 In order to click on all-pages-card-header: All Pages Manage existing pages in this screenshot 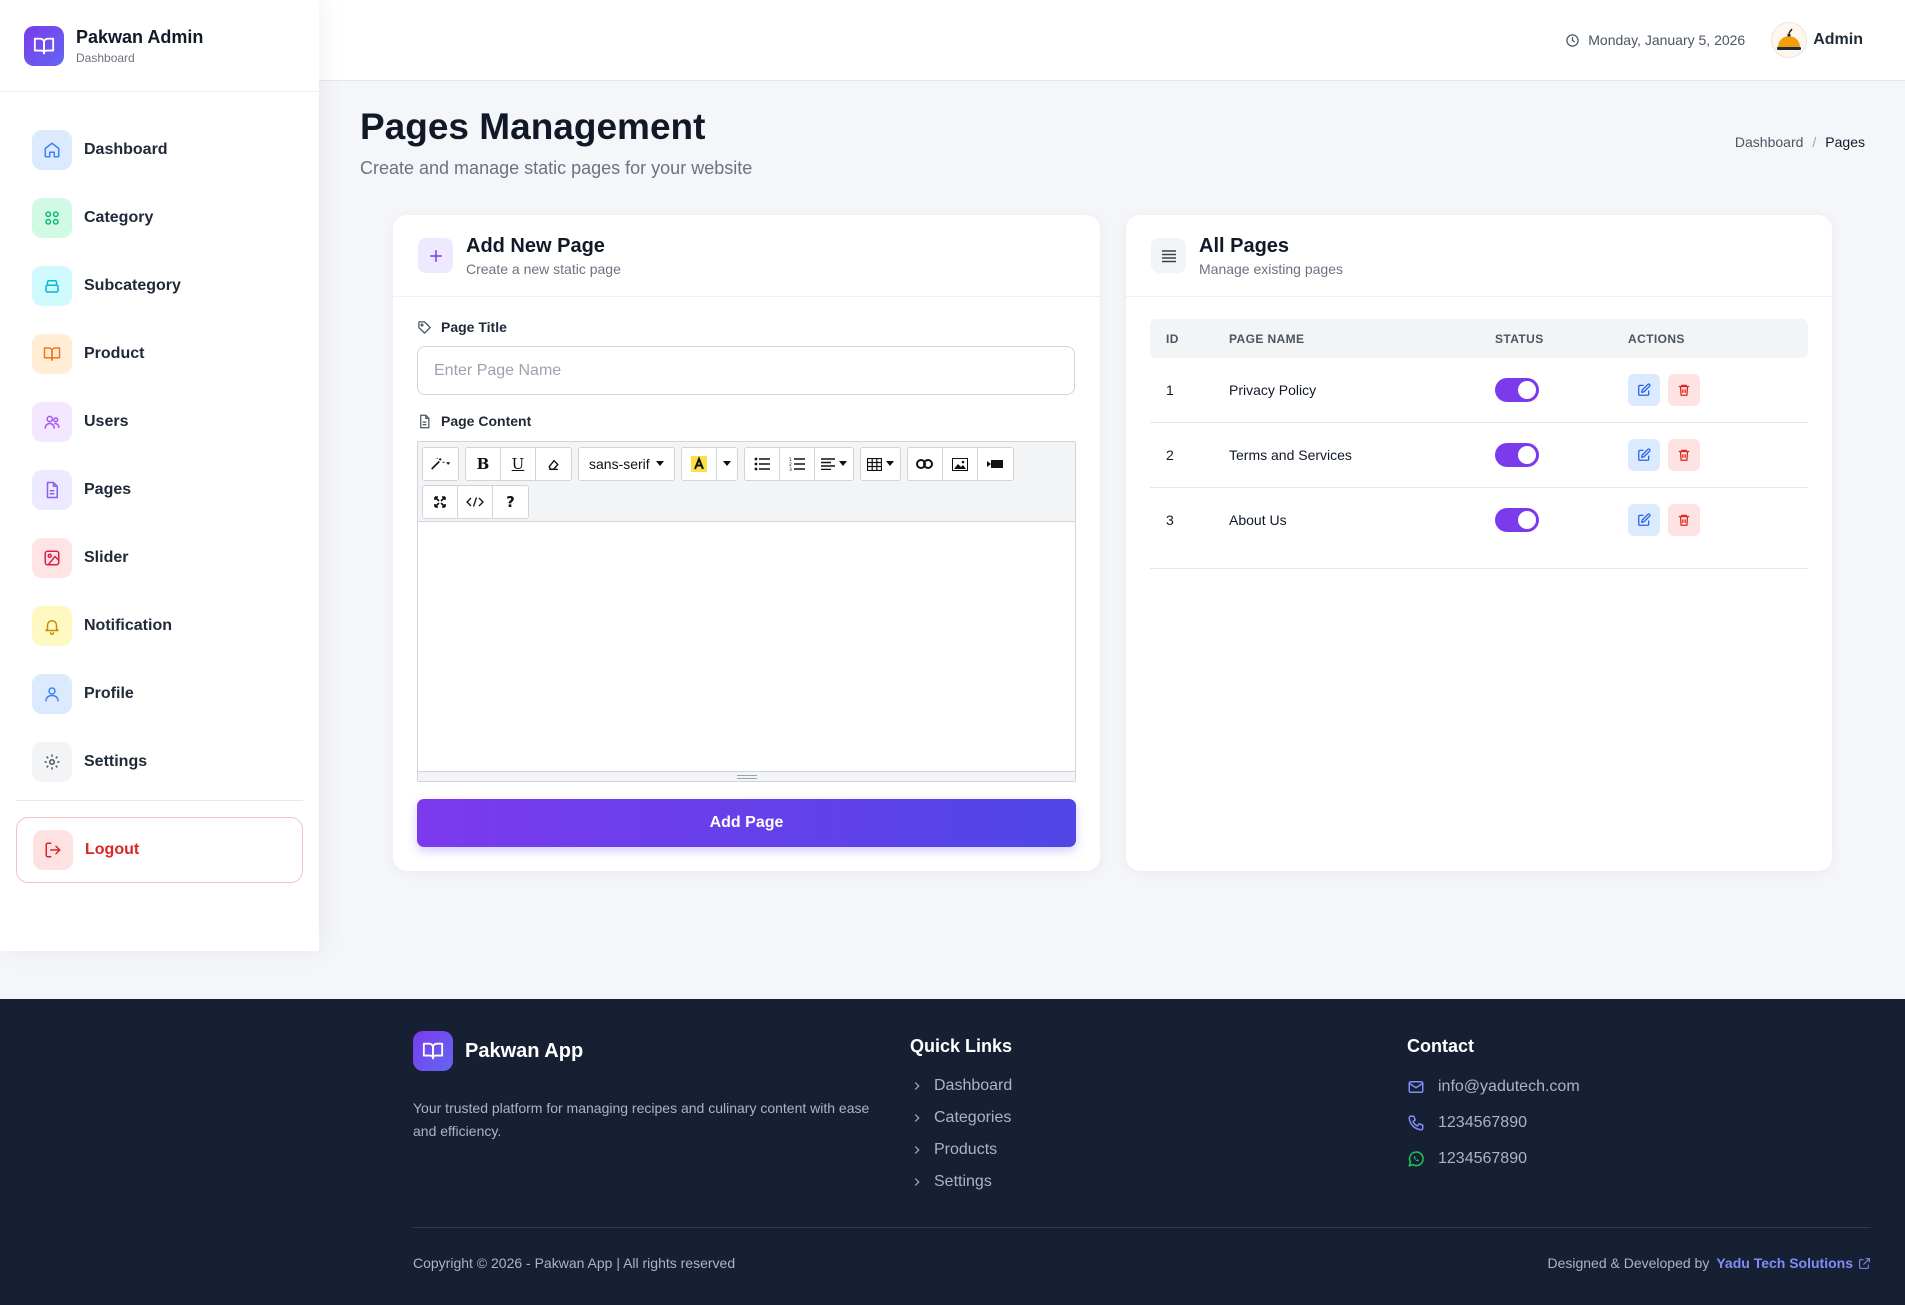, I will do `click(1479, 256)`.